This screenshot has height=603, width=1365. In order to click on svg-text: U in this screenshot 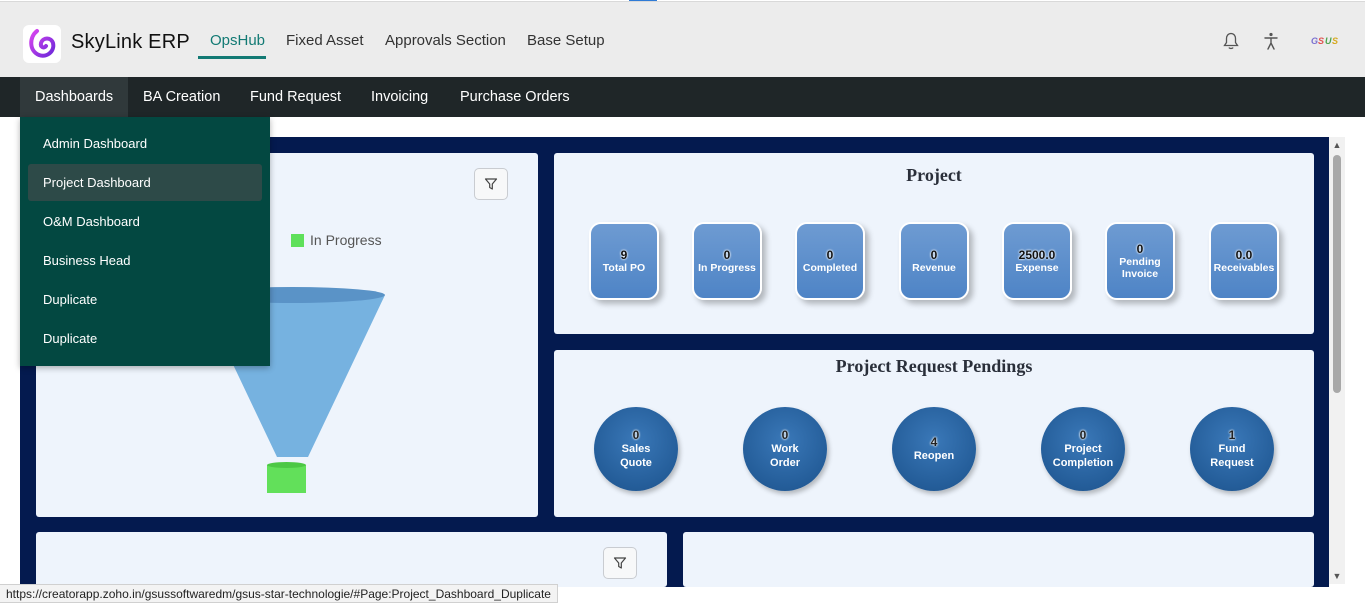, I will do `click(1328, 41)`.